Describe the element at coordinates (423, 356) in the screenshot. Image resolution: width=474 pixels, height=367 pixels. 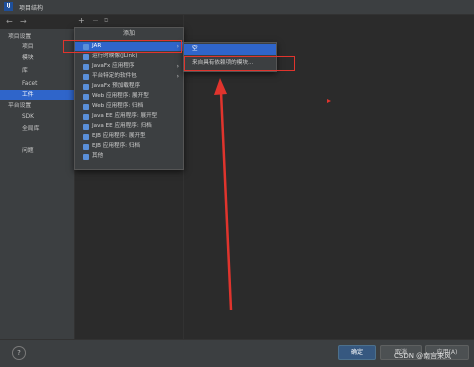
I see `watermark-text: CSDN @南宫来风` at that location.